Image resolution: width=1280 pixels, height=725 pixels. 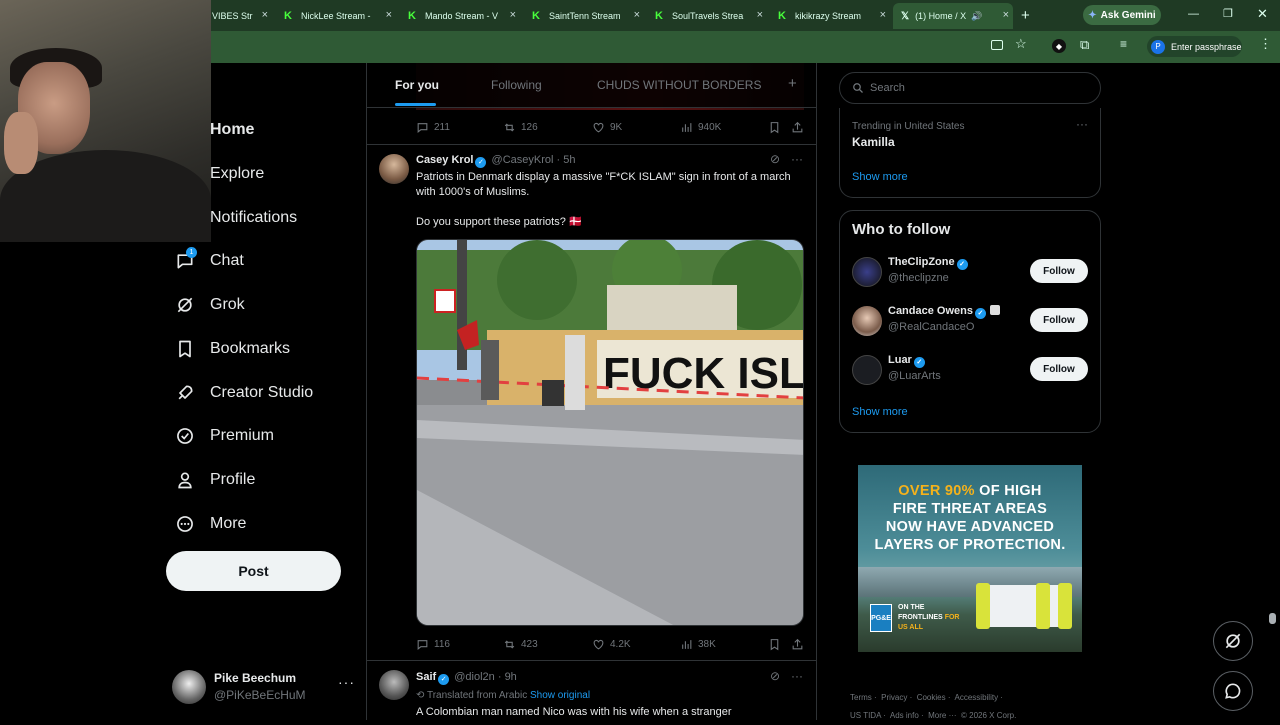 What do you see at coordinates (880, 412) in the screenshot?
I see `follow-show-more-link: Show more` at bounding box center [880, 412].